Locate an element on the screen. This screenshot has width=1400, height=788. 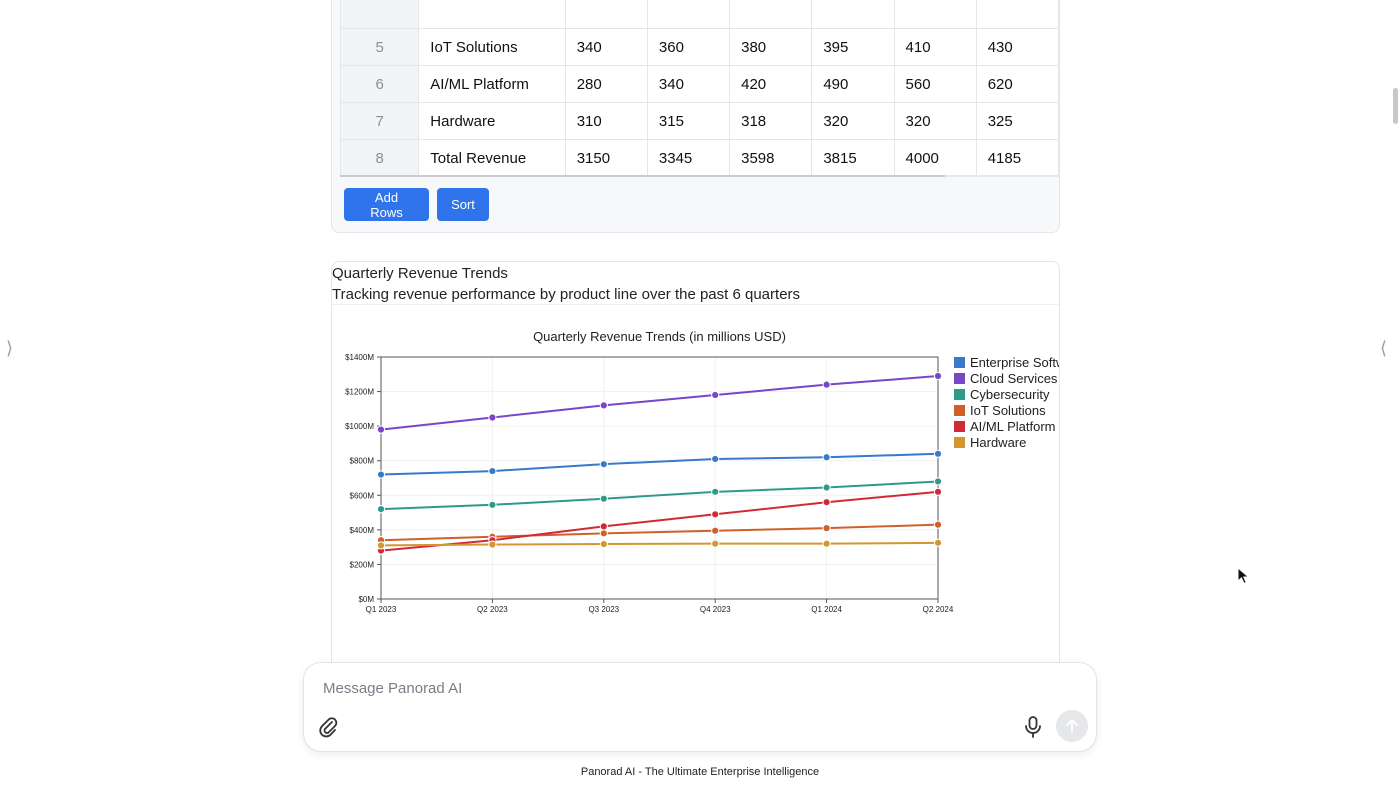
row-number: 8 is located at coordinates (380, 157).